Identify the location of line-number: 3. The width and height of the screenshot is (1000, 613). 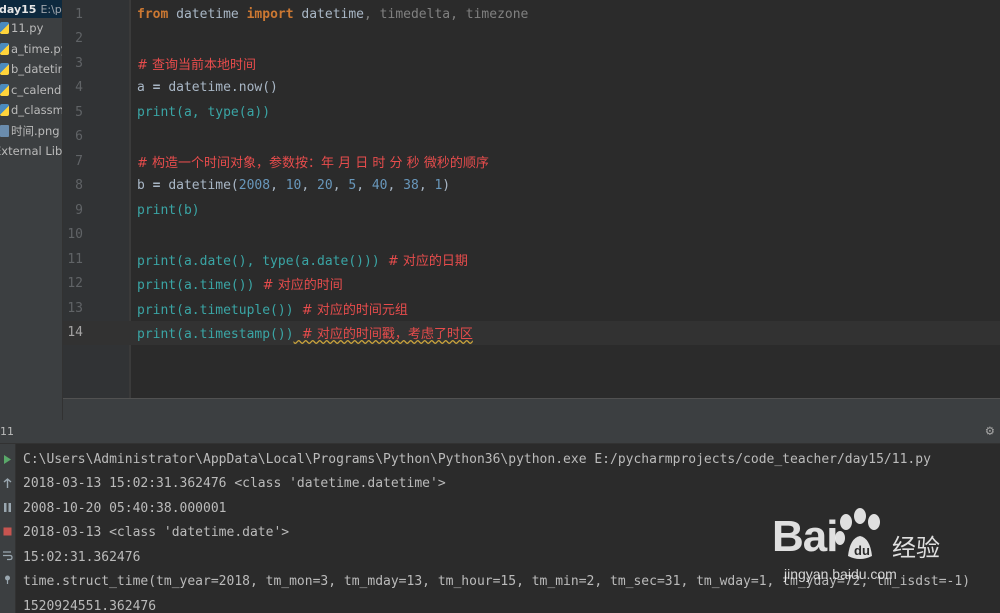
(79, 63).